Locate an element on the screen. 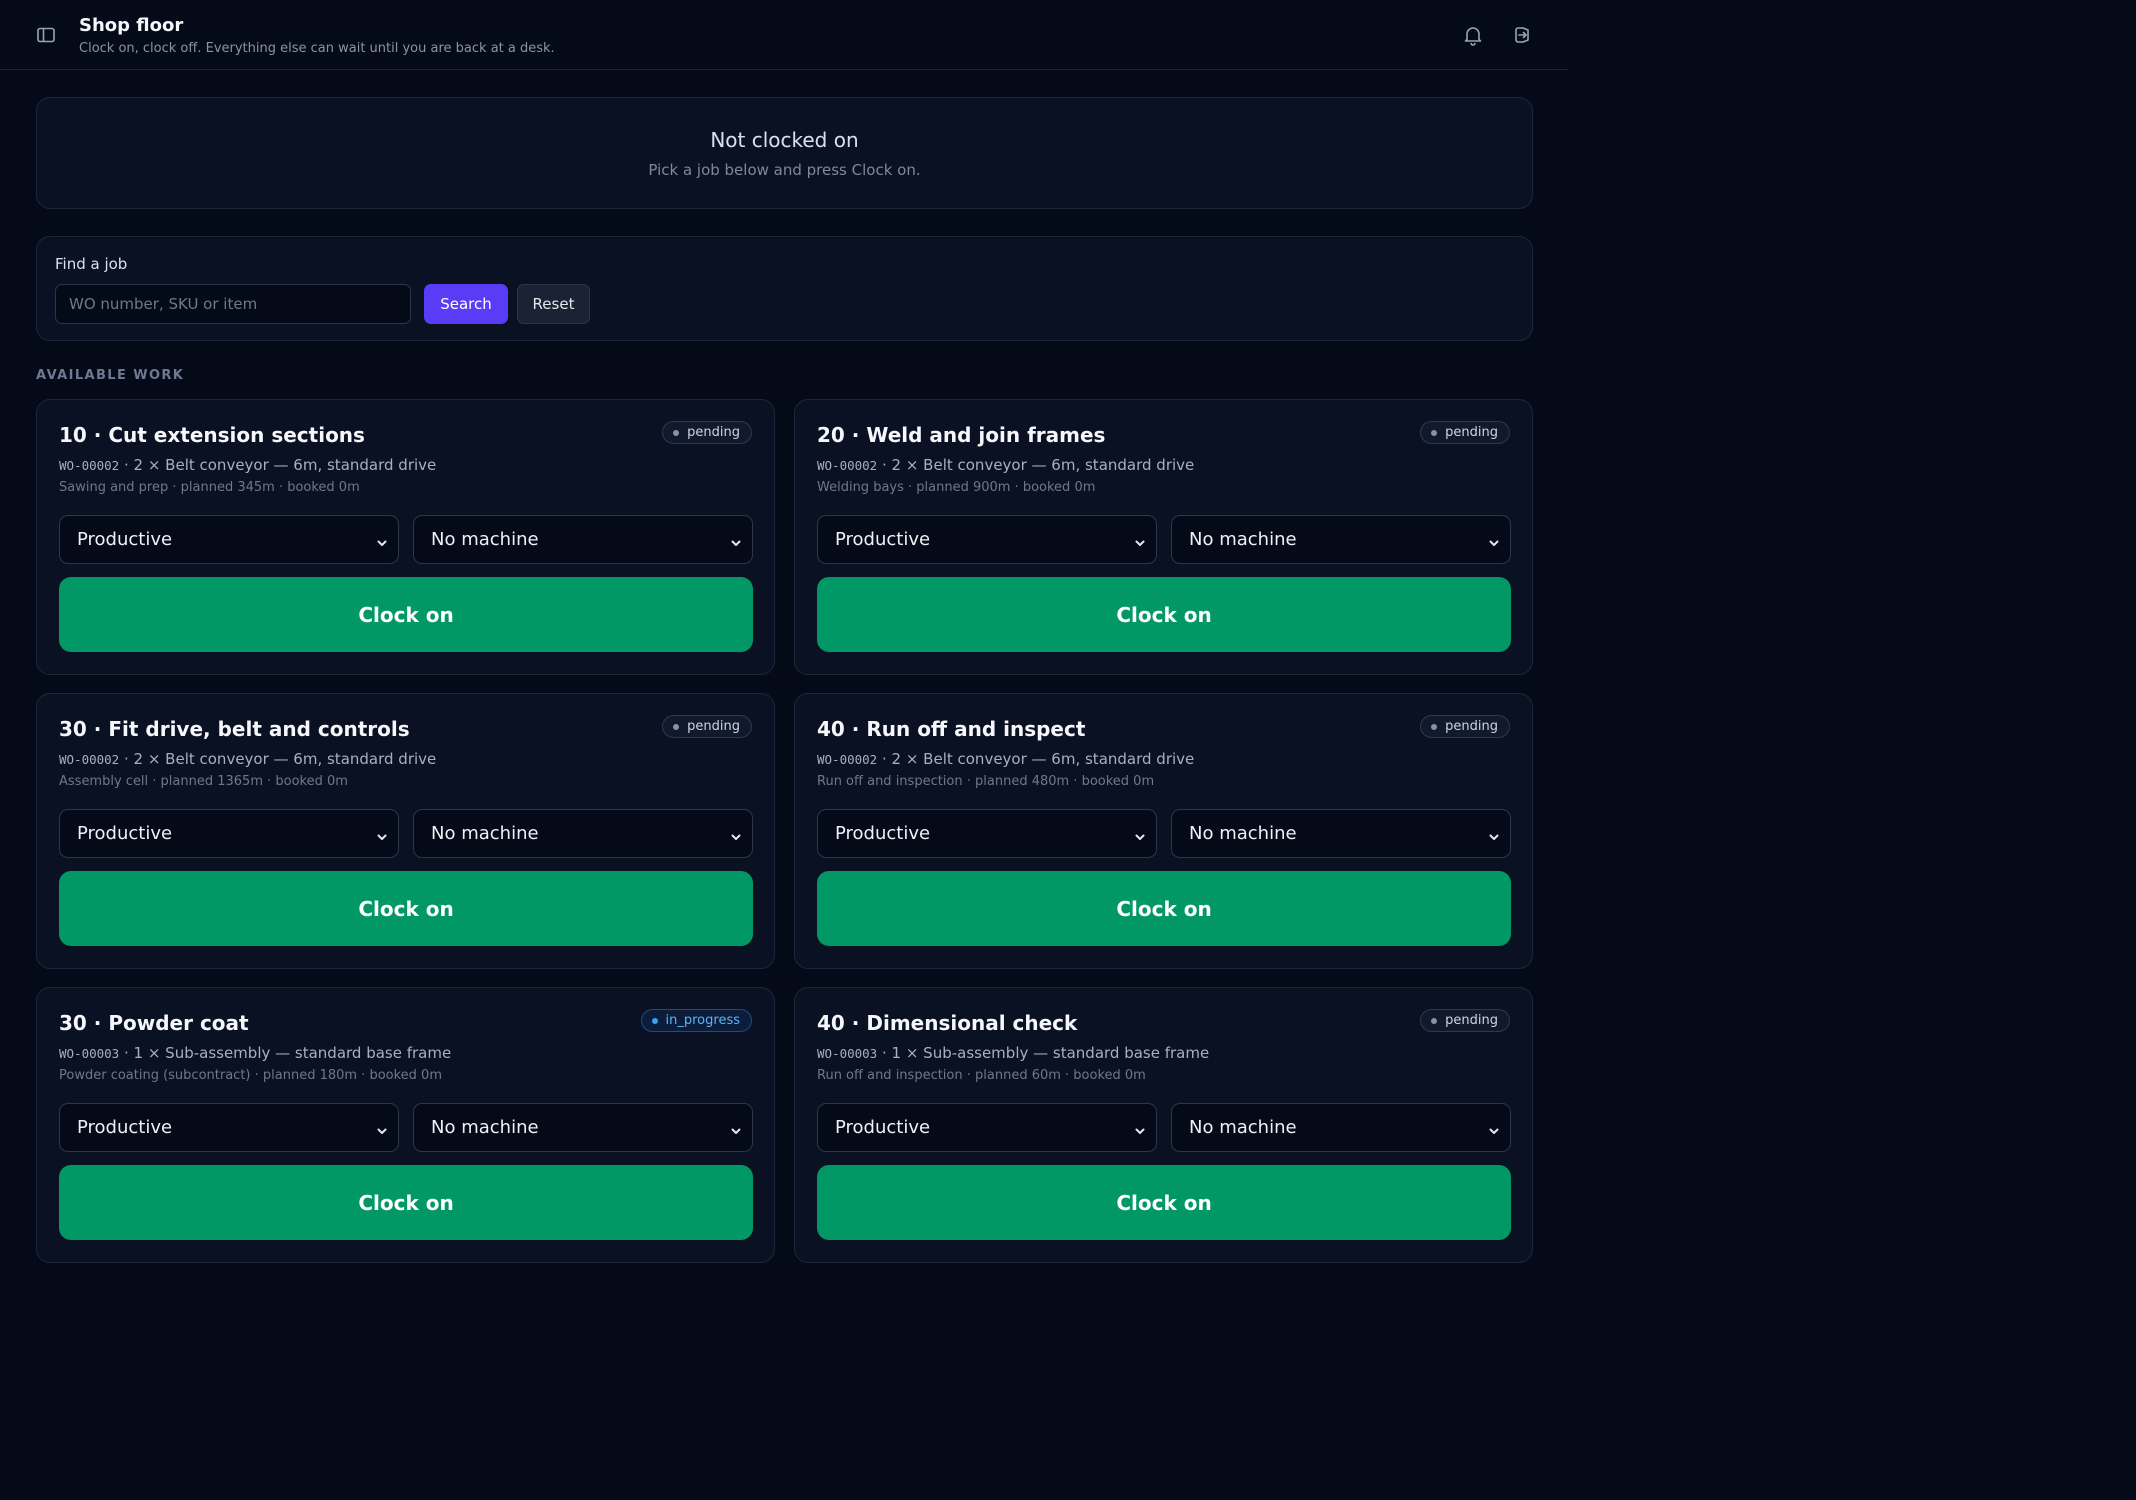 Image resolution: width=2136 pixels, height=1500 pixels. operation-title: 30 · Powder coat is located at coordinates (154, 1023).